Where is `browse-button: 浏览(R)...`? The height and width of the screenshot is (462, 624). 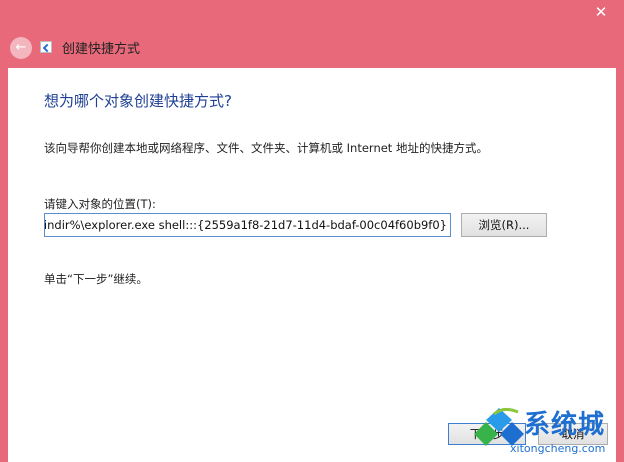 browse-button: 浏览(R)... is located at coordinates (504, 225).